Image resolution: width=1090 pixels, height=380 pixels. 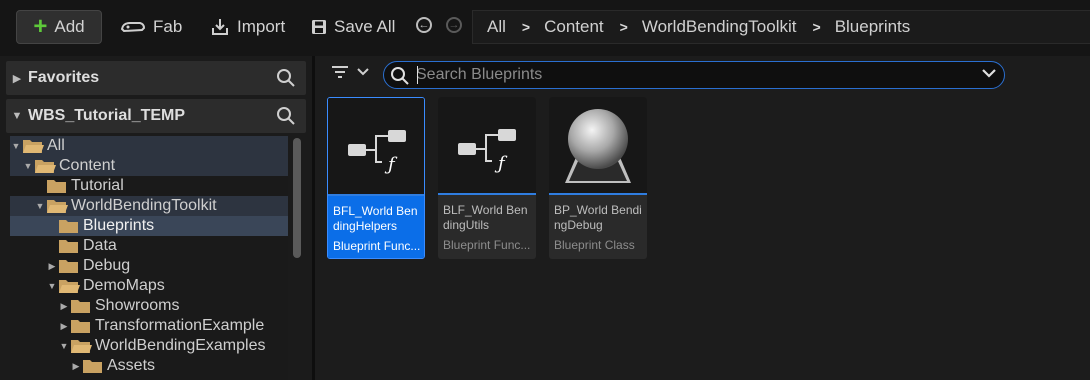 I want to click on search-bar, so click(x=694, y=75).